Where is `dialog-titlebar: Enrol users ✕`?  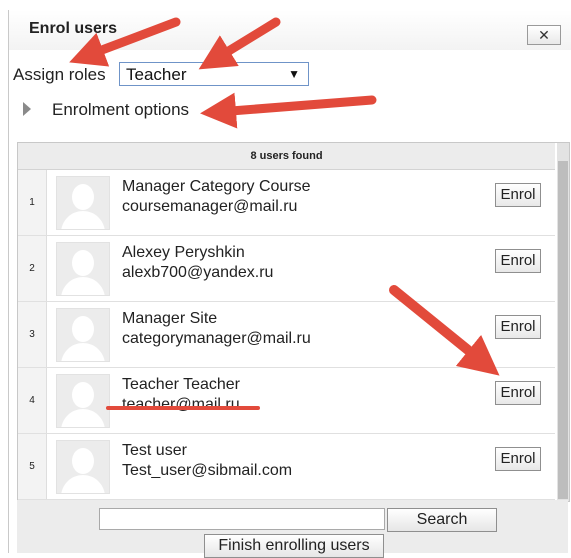 dialog-titlebar: Enrol users ✕ is located at coordinates (290, 30).